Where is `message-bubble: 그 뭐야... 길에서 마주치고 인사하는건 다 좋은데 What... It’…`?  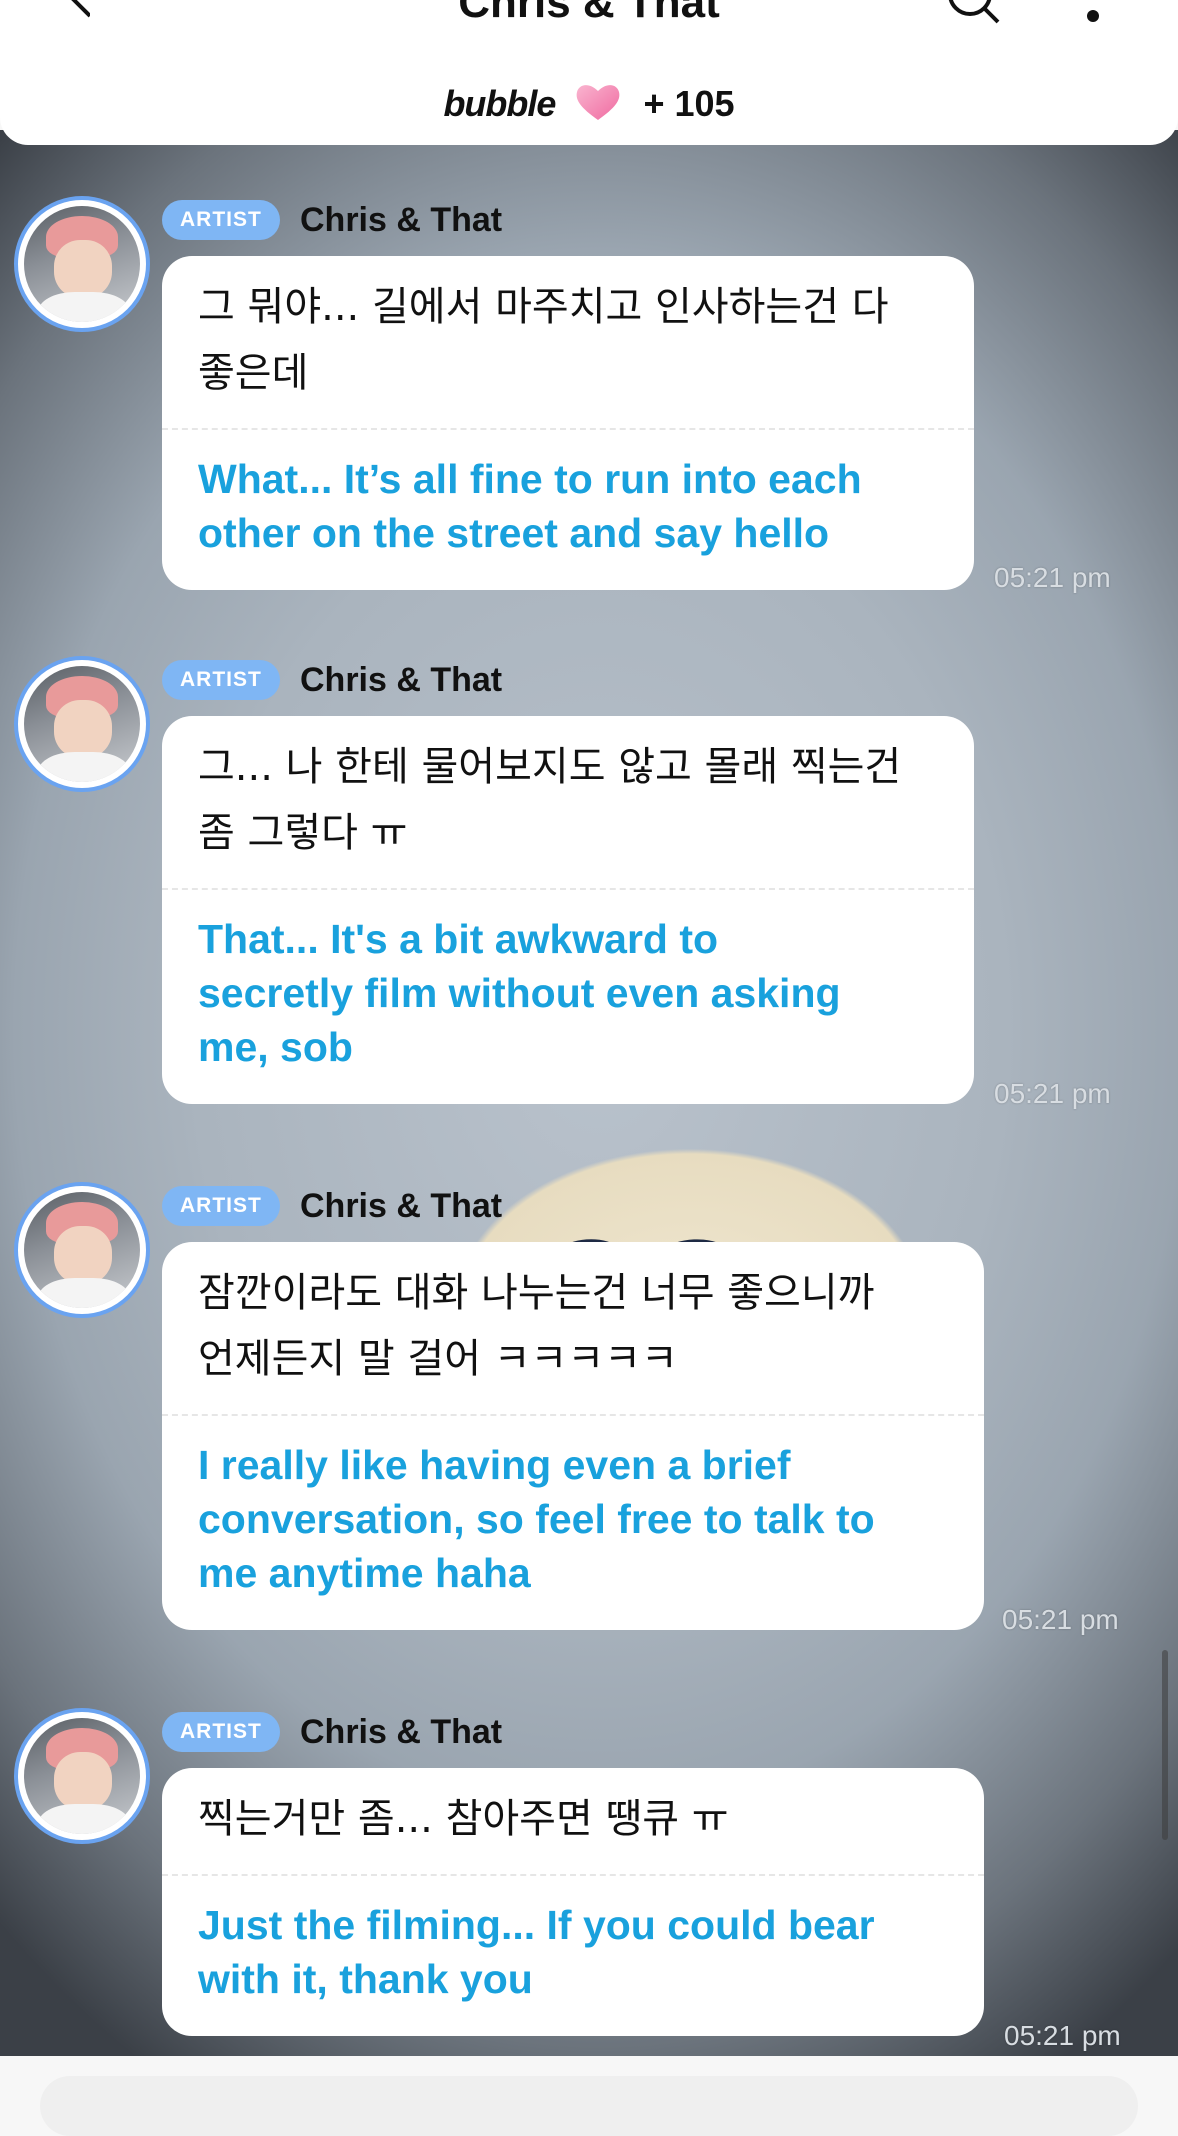
message-bubble: 그 뭐야... 길에서 마주치고 인사하는건 다 좋은데 What... It’… is located at coordinates (568, 423).